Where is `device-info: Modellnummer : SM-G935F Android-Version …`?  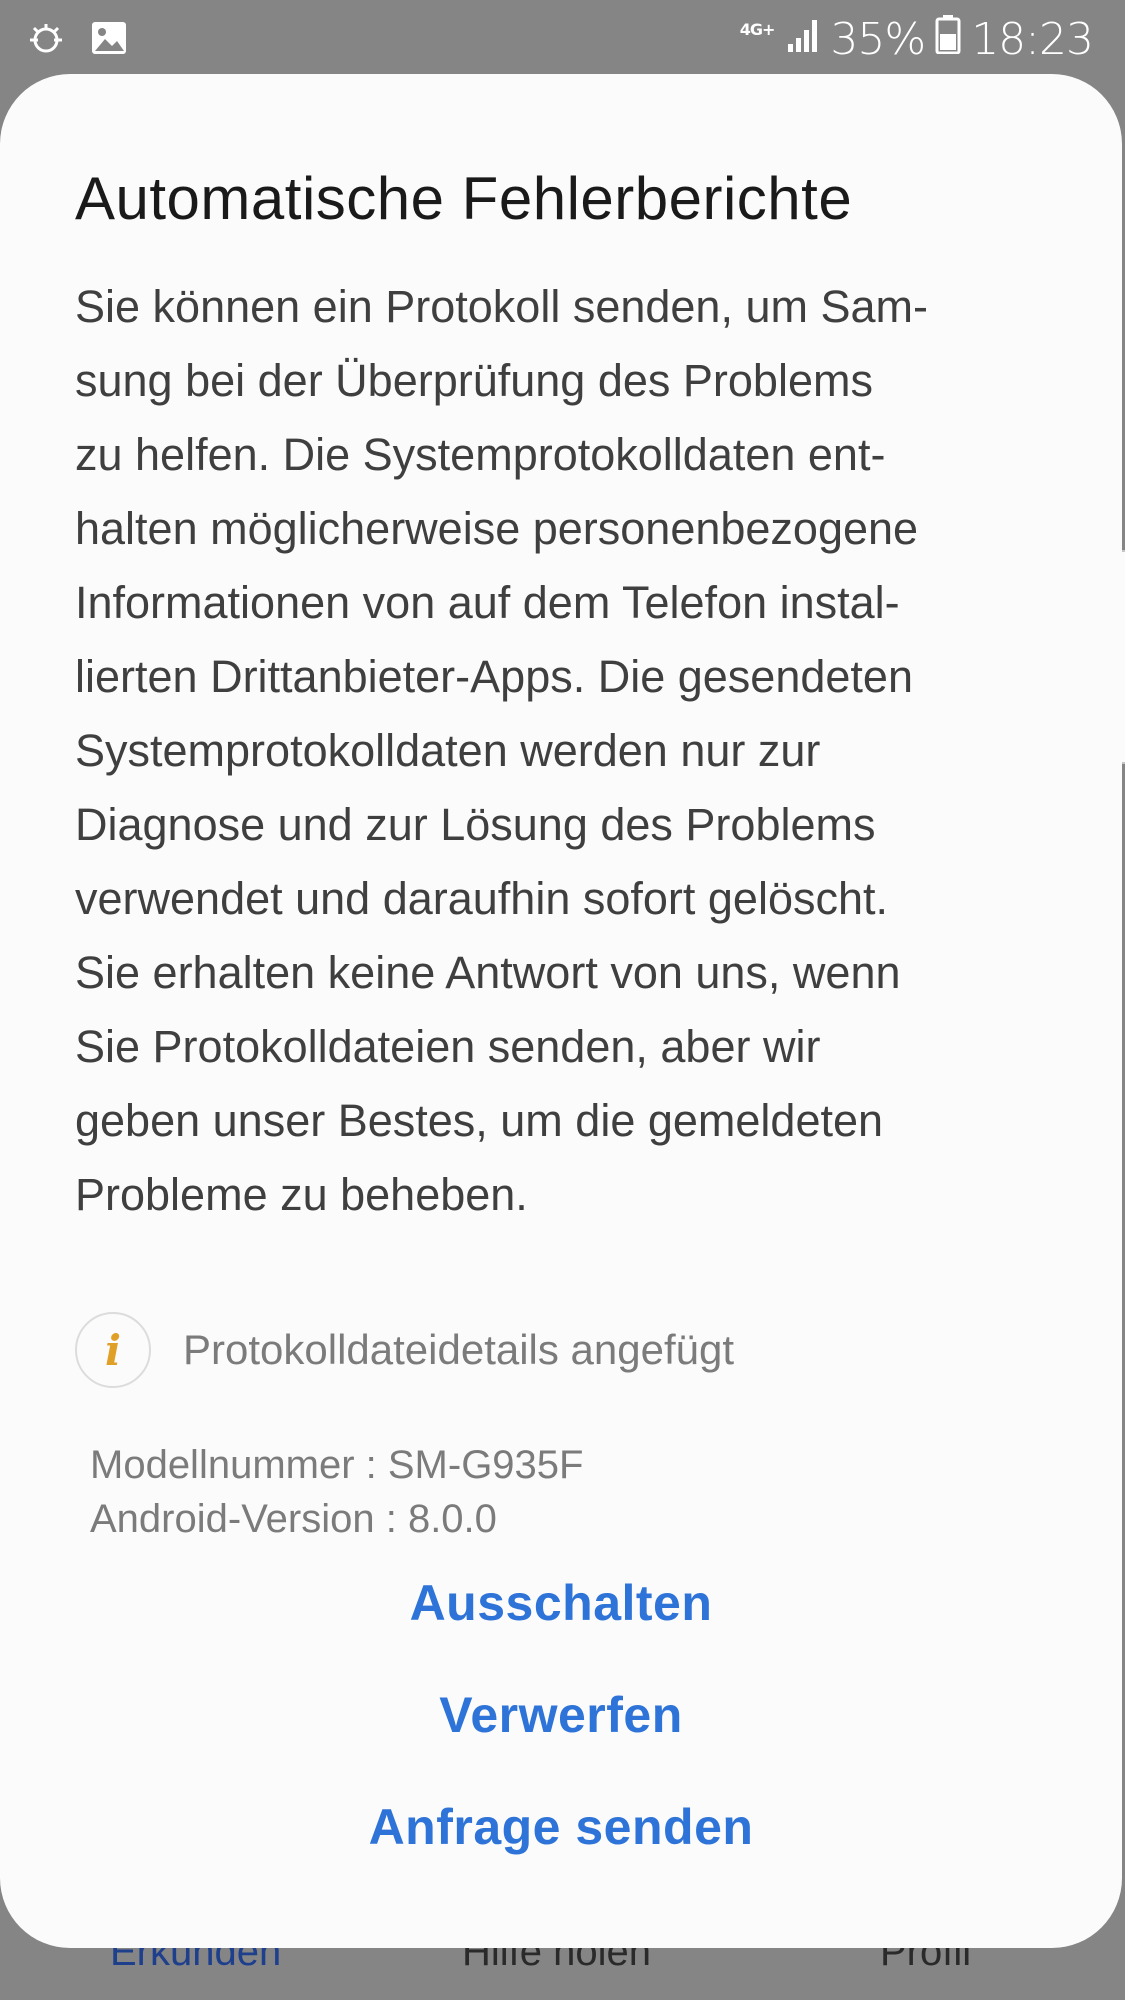 device-info: Modellnummer : SM-G935F Android-Version … is located at coordinates (336, 1492).